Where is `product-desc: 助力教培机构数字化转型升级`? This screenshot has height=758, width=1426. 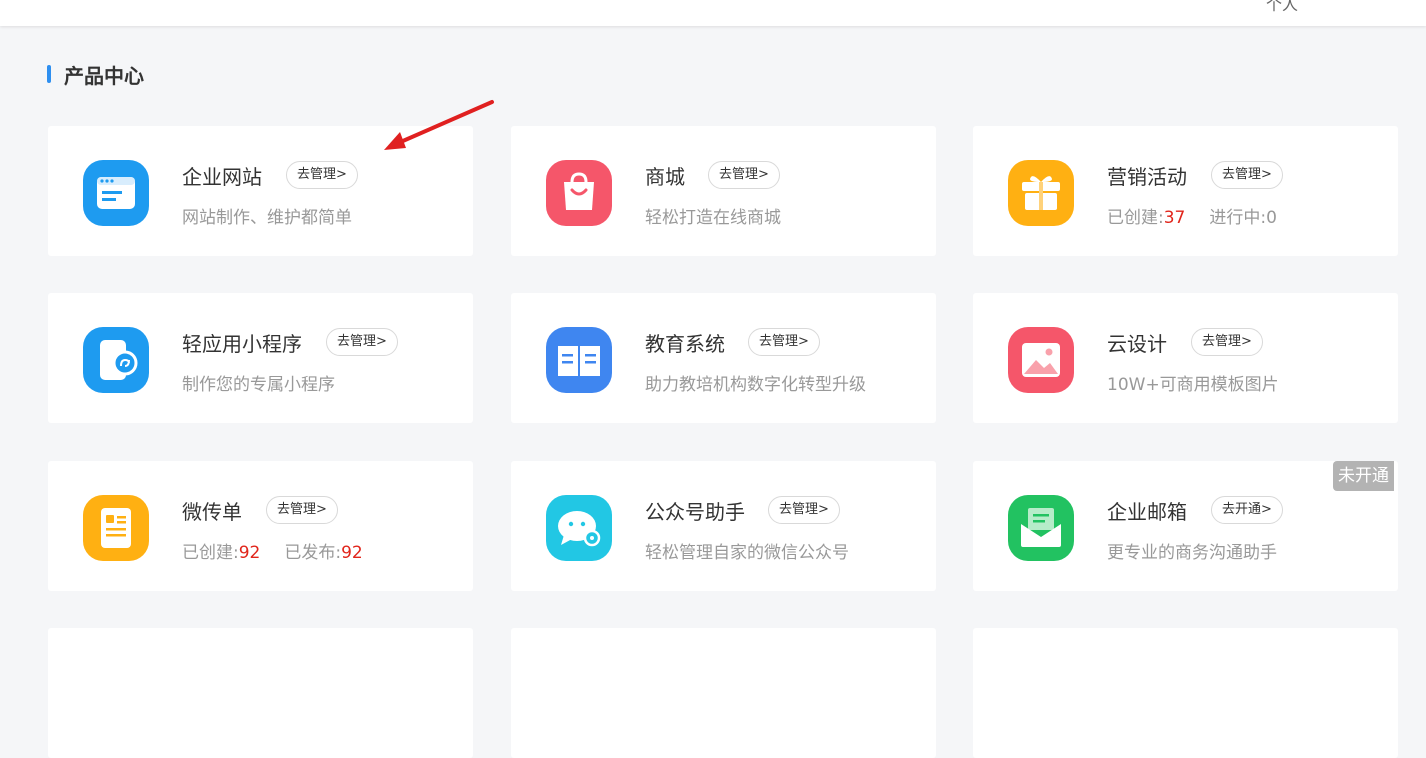 product-desc: 助力教培机构数字化转型升级 is located at coordinates (755, 385).